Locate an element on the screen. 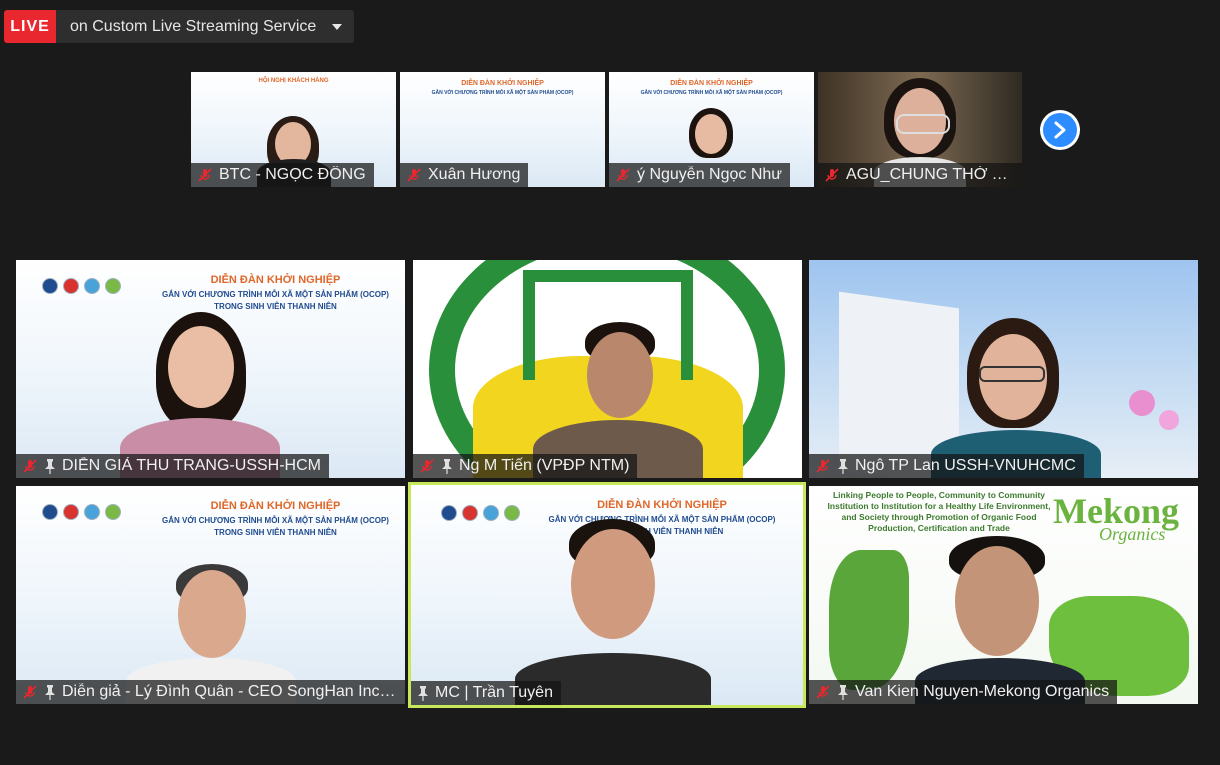 The height and width of the screenshot is (765, 1220). video-tile-3: Ngô TP Lan USSH-VNUHCMC is located at coordinates (1003, 369).